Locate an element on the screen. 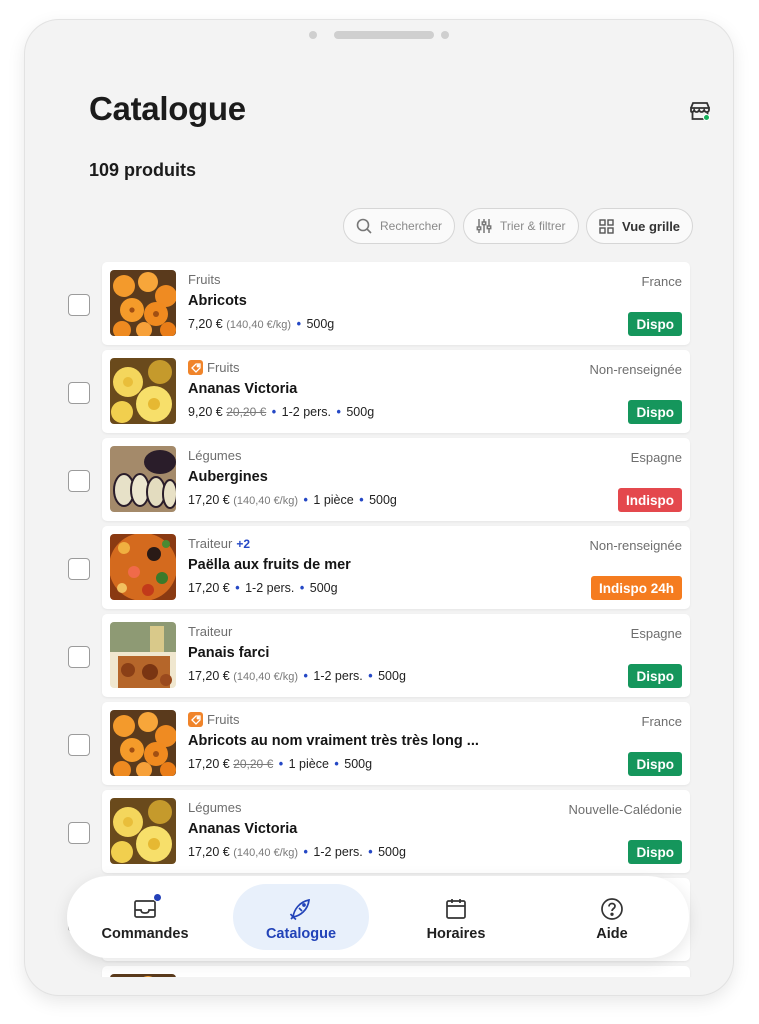 Image resolution: width=759 pixels, height=1024 pixels. old-price: 20,20 € is located at coordinates (246, 412).